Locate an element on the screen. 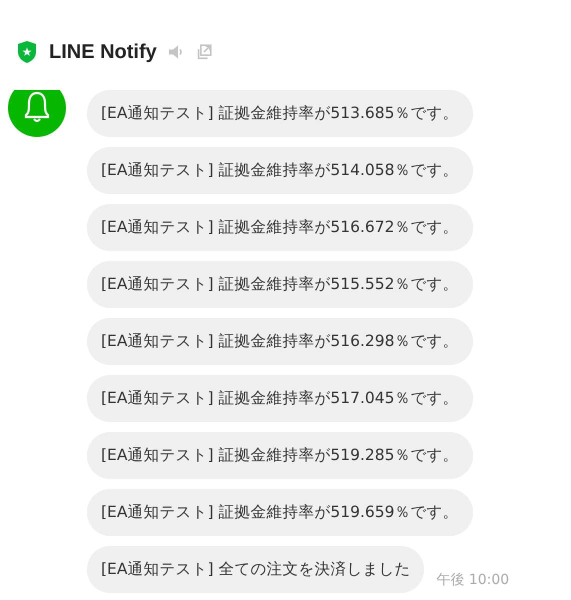 Image resolution: width=571 pixels, height=600 pixels. shield-icon is located at coordinates (27, 52).